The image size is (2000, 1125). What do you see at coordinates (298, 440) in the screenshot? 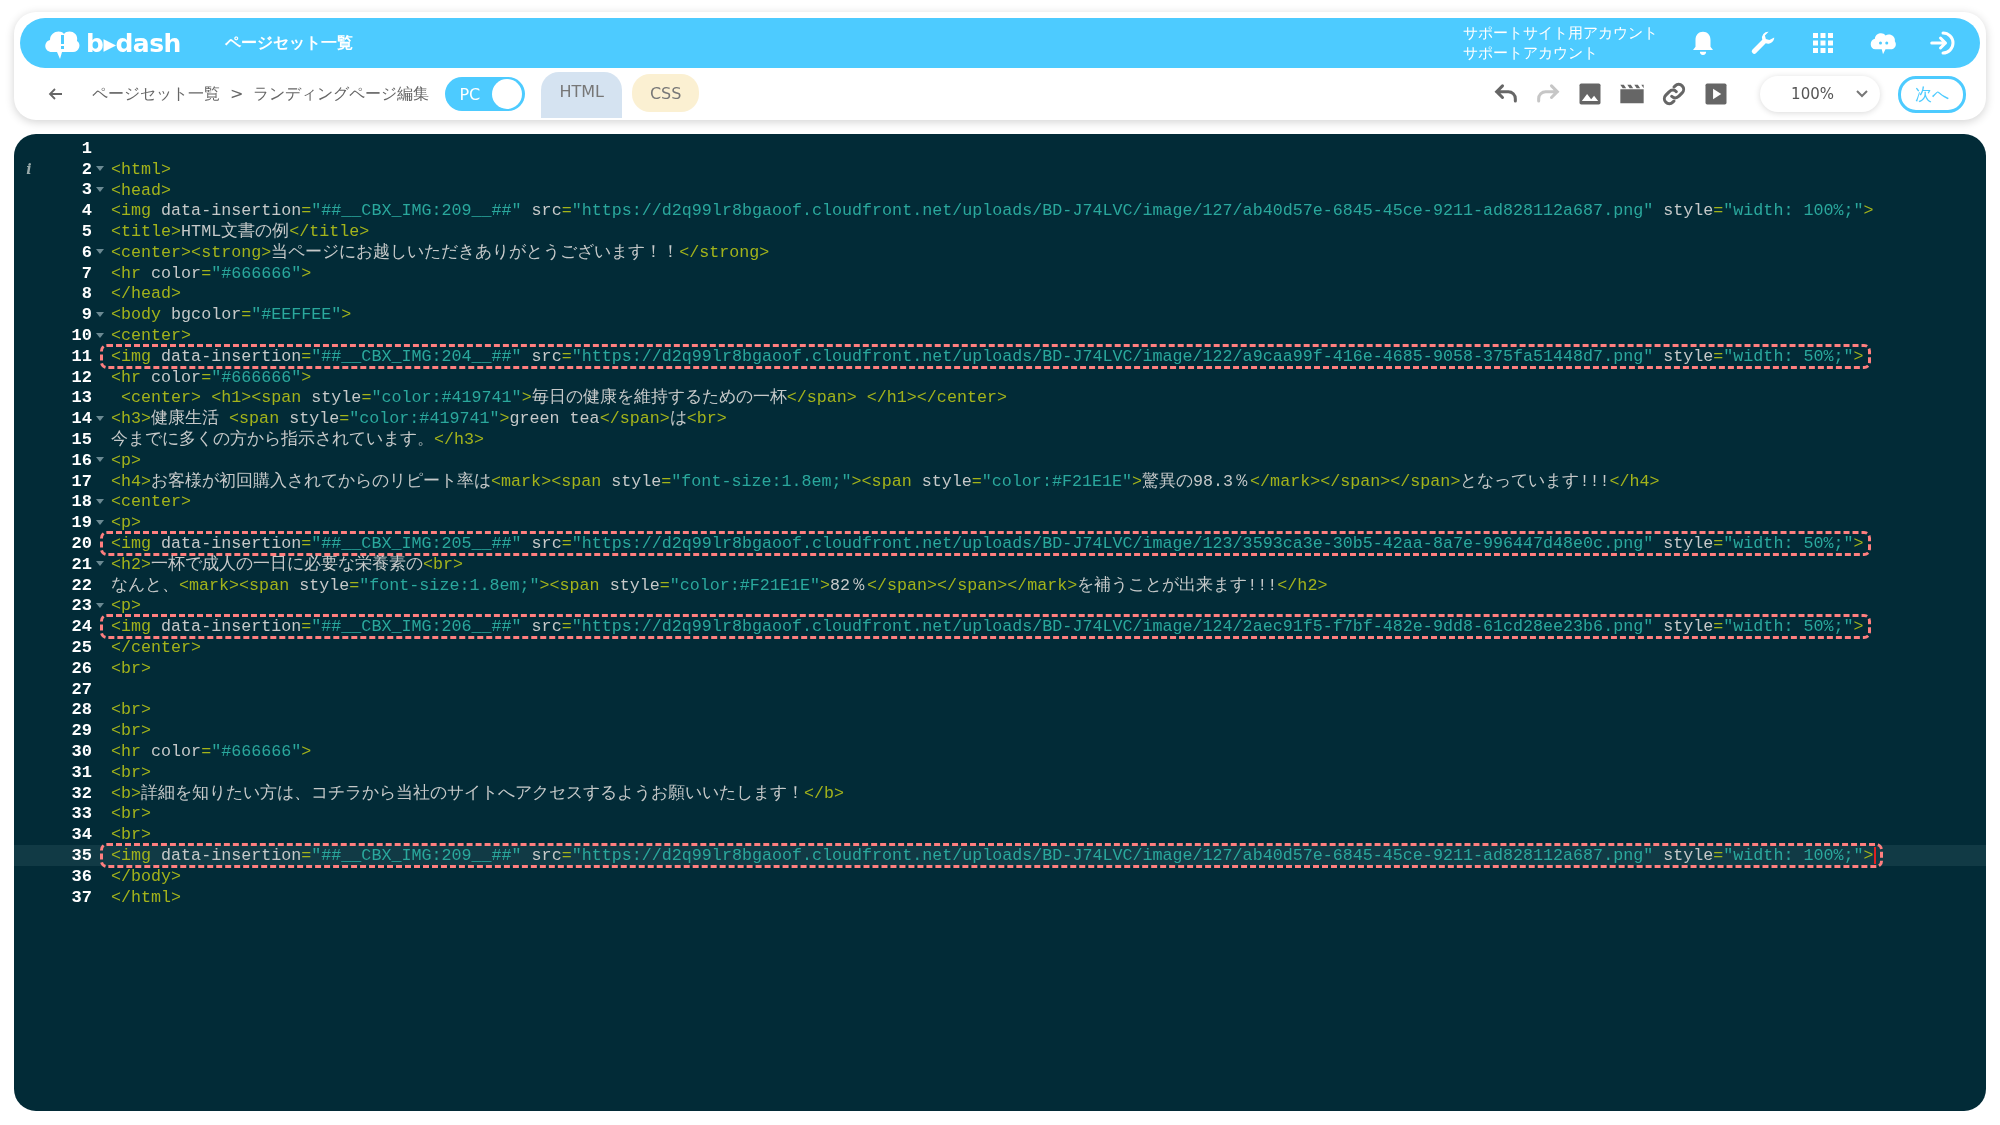
I see `code-line: 今までに多くの方から指示されています。</h3>` at bounding box center [298, 440].